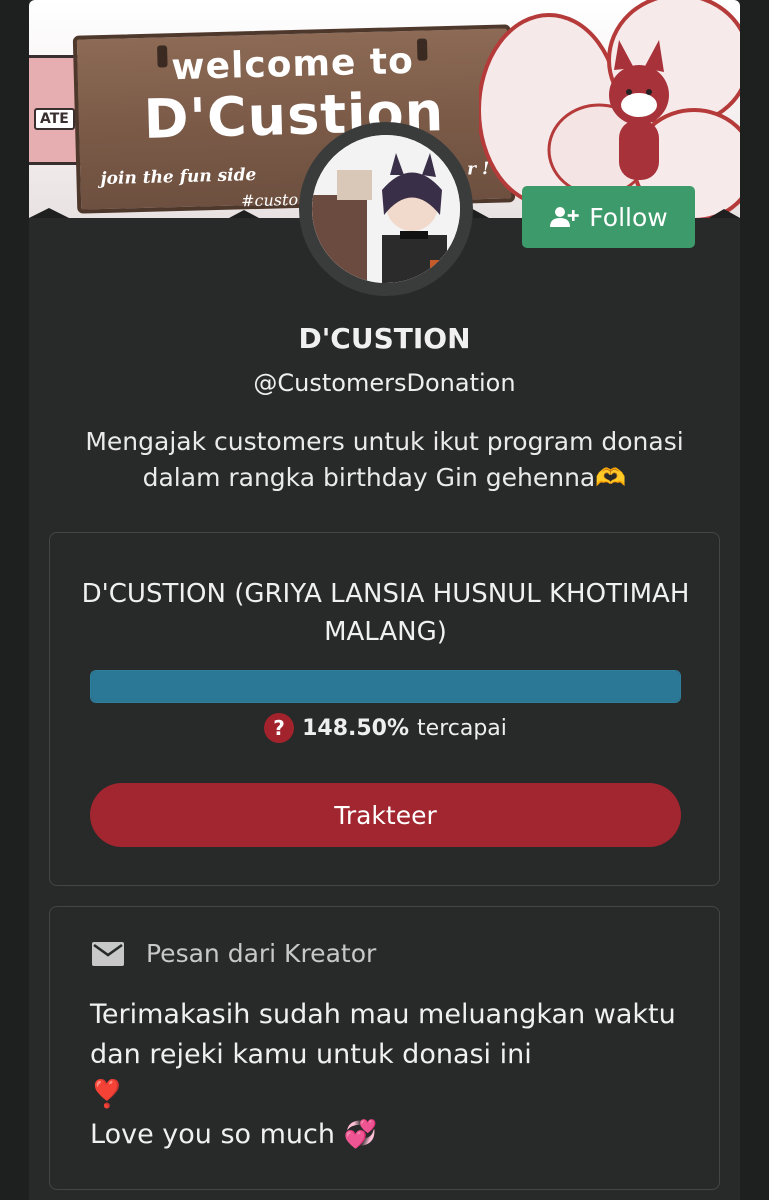  Describe the element at coordinates (356, 728) in the screenshot. I see `goal-progress-percent: 148.50%` at that location.